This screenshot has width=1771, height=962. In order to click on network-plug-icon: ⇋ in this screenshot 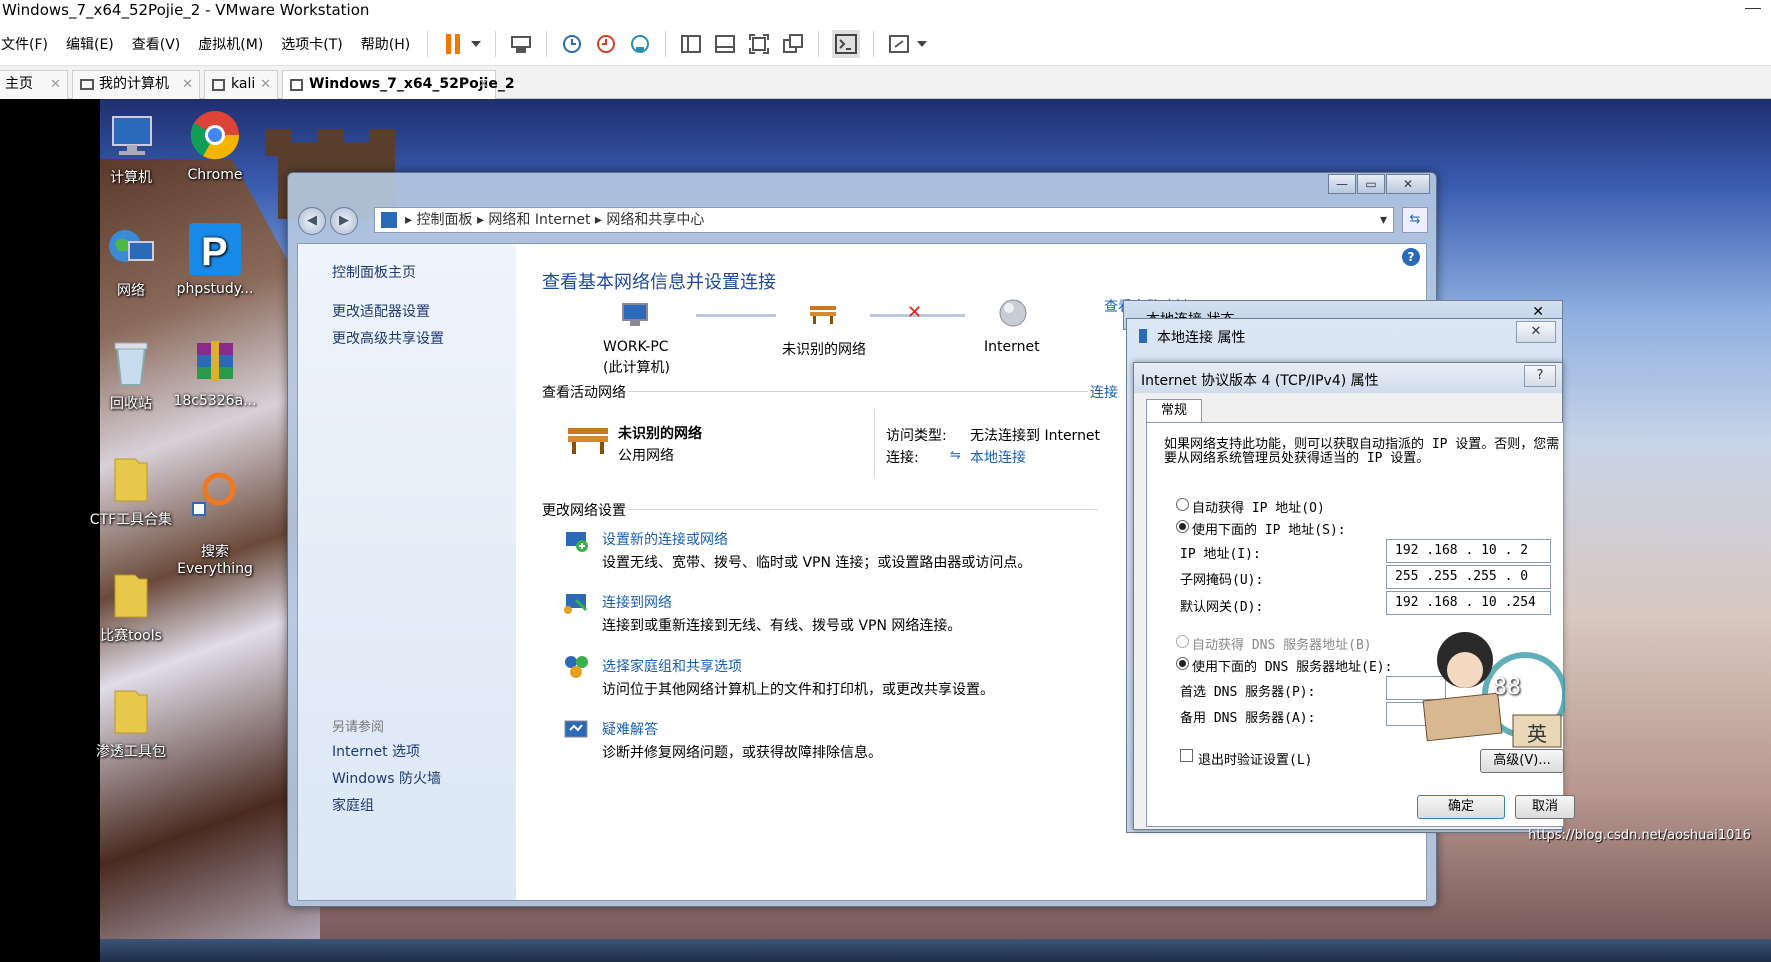, I will do `click(955, 455)`.